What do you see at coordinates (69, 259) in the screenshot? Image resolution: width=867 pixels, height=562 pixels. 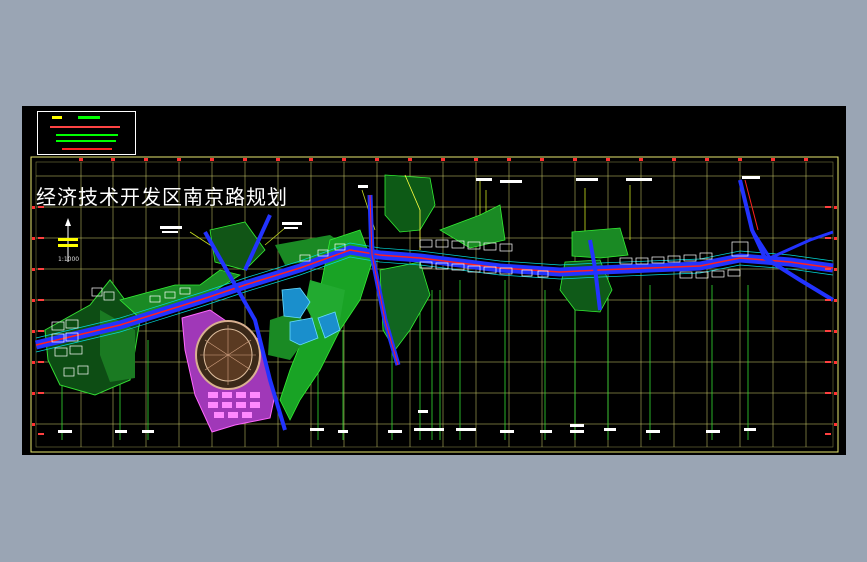 I see `scale-label: 1:1000` at bounding box center [69, 259].